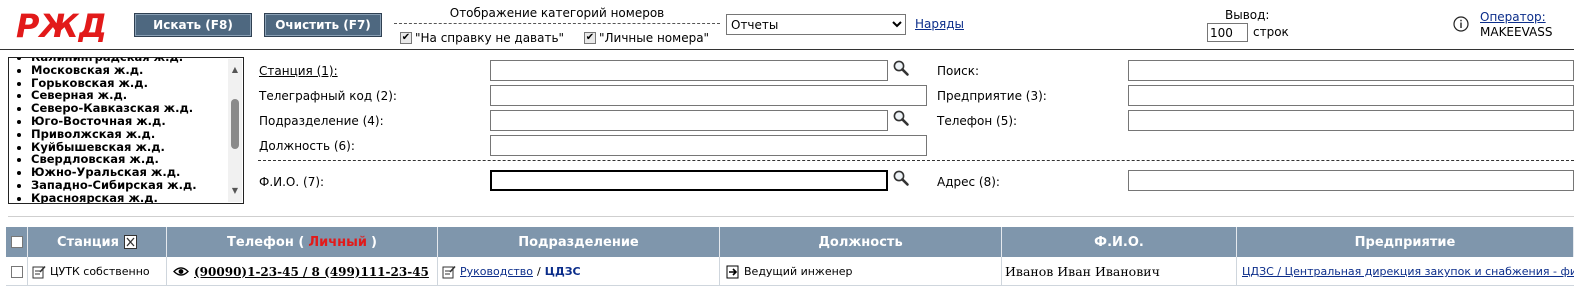  I want to click on fio-header-label: Ф.И.О., so click(1119, 242).